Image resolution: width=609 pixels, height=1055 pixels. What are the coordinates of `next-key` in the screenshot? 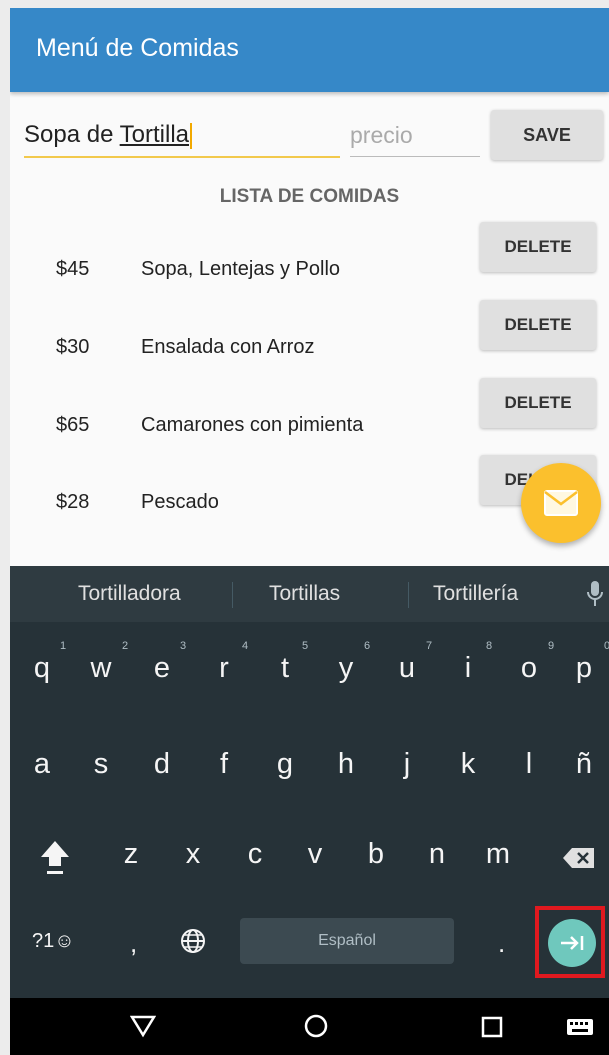 It's located at (572, 943).